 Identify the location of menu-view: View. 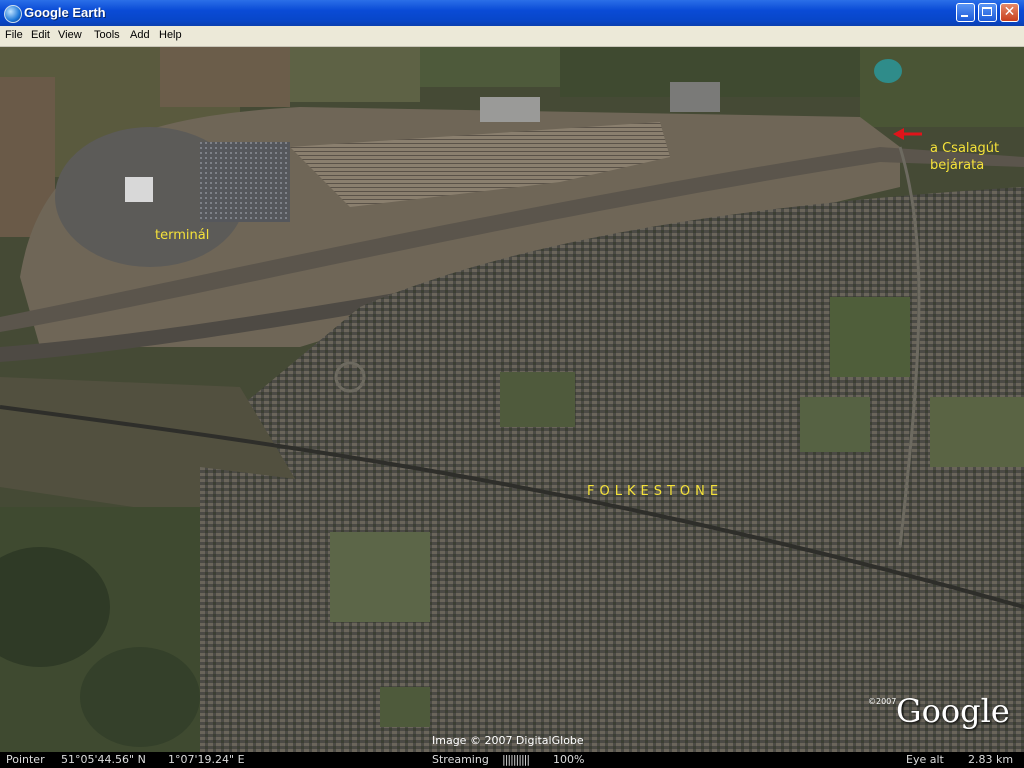
(70, 35).